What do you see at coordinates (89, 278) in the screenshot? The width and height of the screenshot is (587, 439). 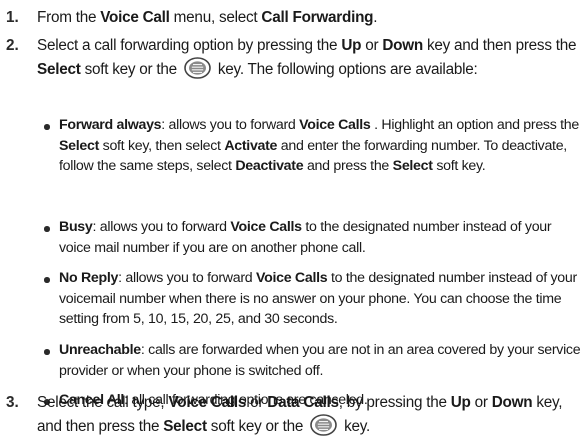 I see `bold-term: No Reply` at bounding box center [89, 278].